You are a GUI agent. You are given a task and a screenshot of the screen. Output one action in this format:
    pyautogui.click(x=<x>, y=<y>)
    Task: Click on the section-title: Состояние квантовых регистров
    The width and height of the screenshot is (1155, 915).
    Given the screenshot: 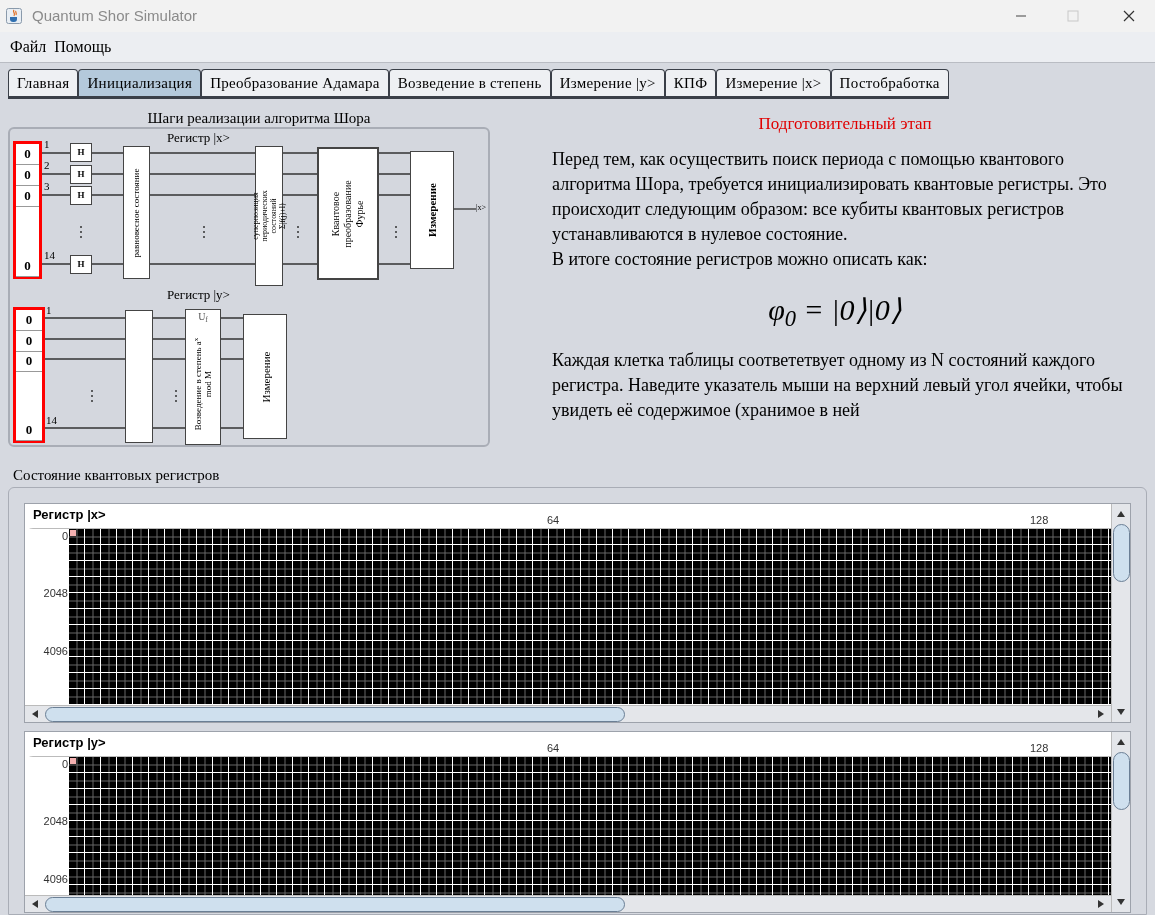 What is the action you would take?
    pyautogui.click(x=117, y=475)
    